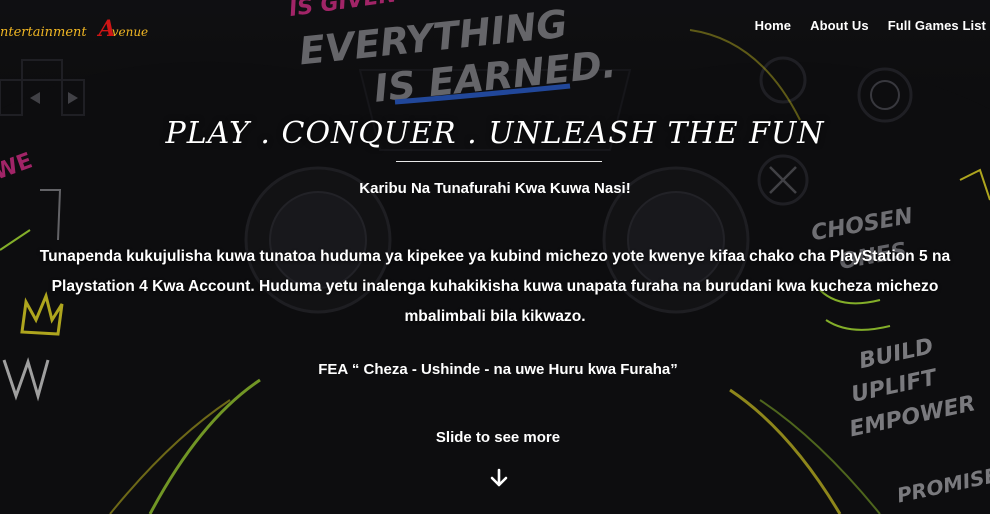 Image resolution: width=990 pixels, height=514 pixels. What do you see at coordinates (495, 188) in the screenshot?
I see `welcome-text: Karibu Na Tunafurahi Kwa Kuwa Nasi!` at bounding box center [495, 188].